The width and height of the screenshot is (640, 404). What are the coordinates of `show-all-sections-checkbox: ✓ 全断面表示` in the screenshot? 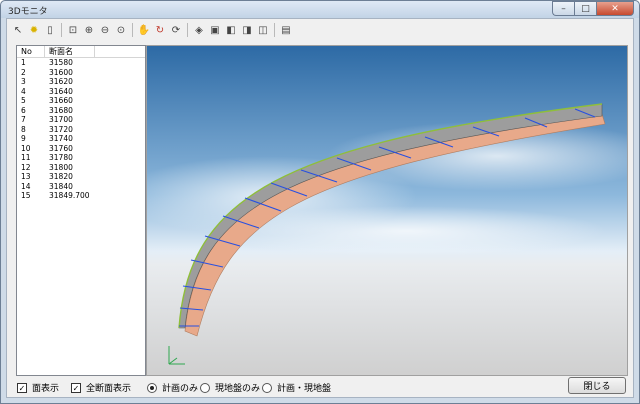 It's located at (101, 387).